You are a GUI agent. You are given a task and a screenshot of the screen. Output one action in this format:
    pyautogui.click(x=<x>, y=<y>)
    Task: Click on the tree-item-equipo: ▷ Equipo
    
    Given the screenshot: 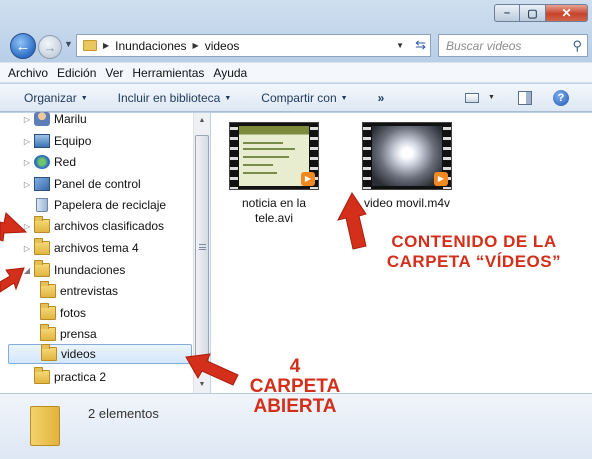 What is the action you would take?
    pyautogui.click(x=56, y=141)
    